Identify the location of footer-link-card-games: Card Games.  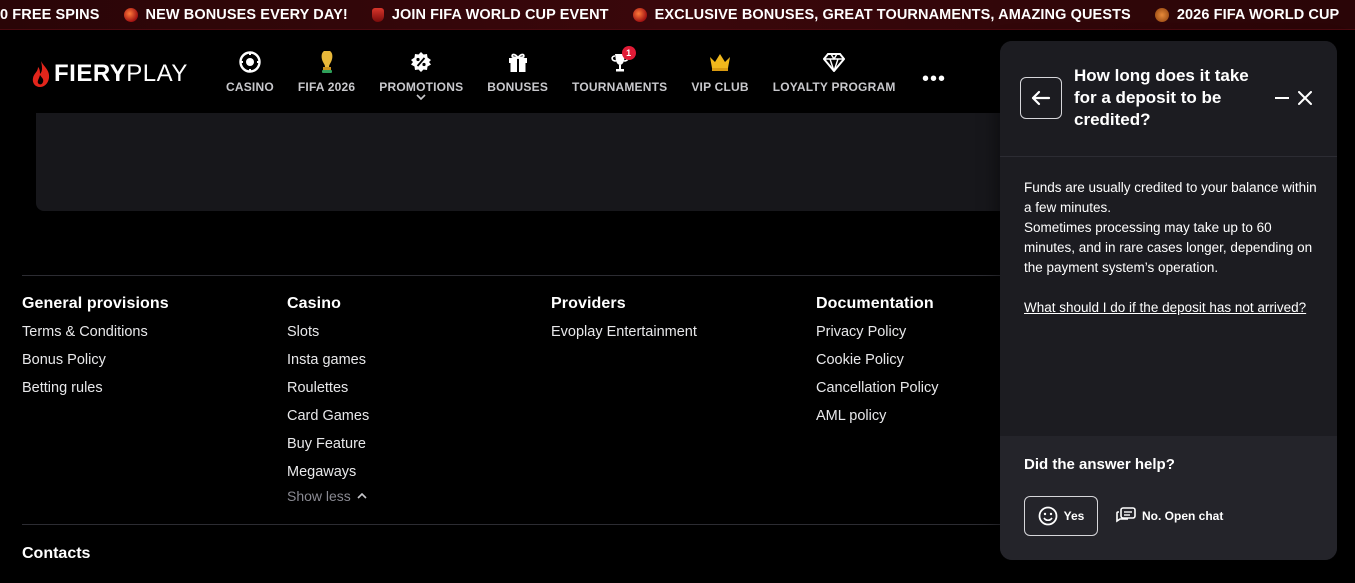
(328, 421).